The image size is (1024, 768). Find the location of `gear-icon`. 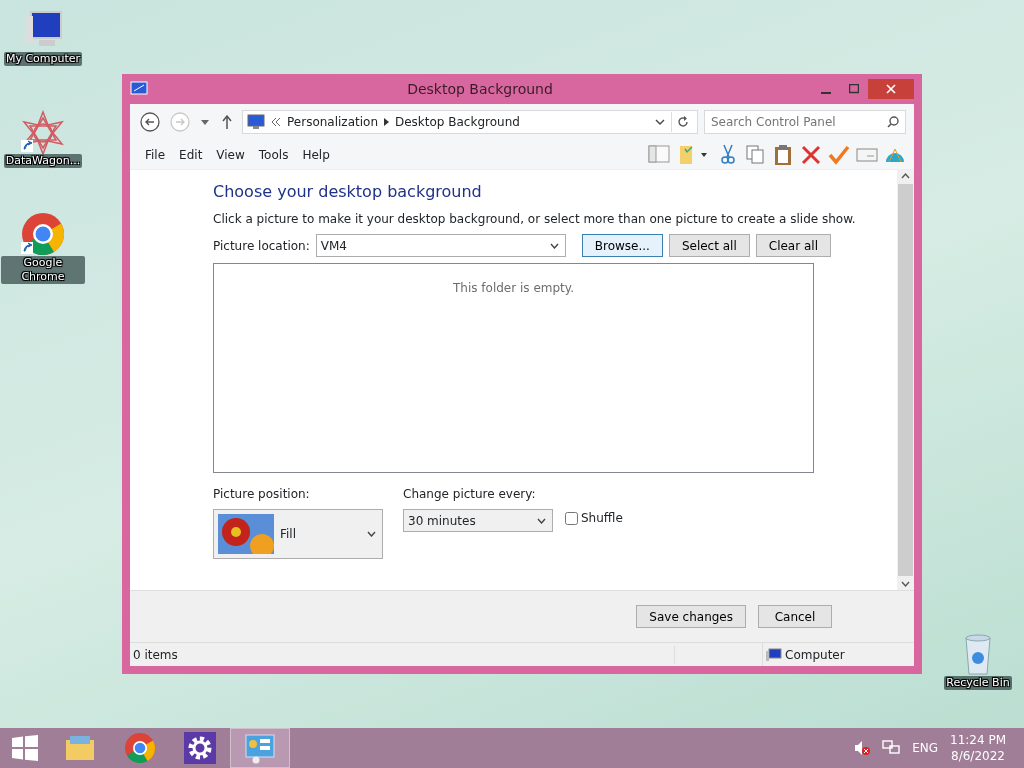

gear-icon is located at coordinates (200, 748).